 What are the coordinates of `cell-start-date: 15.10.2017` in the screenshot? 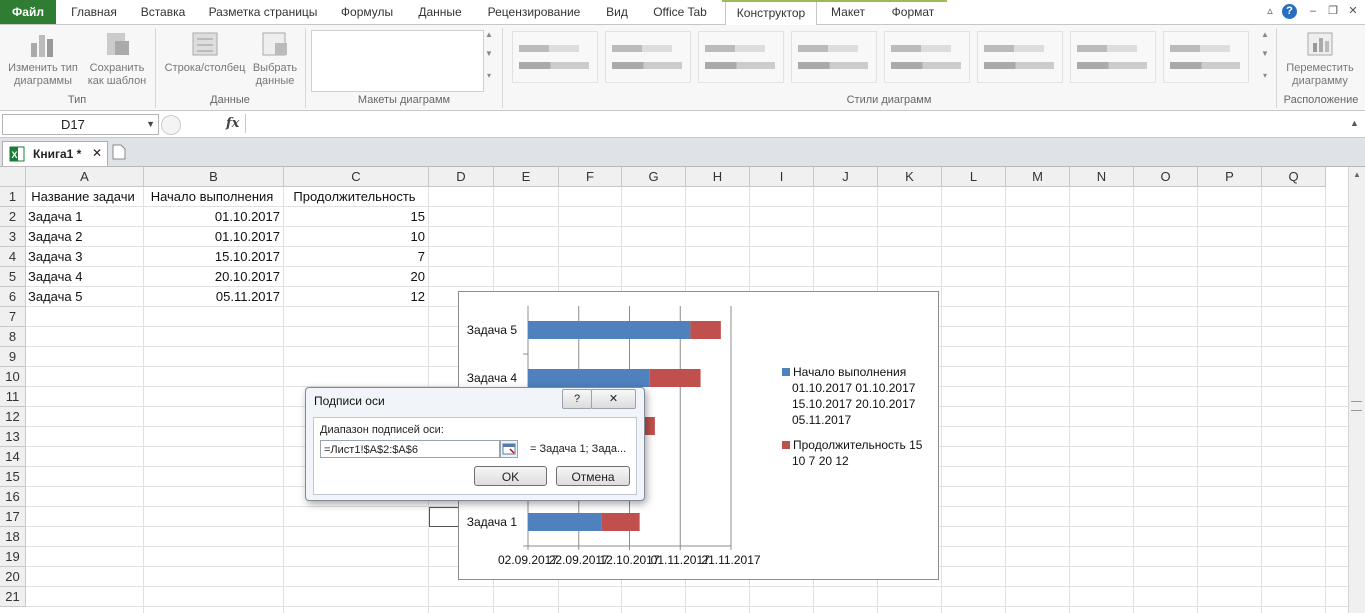 It's located at (212, 257).